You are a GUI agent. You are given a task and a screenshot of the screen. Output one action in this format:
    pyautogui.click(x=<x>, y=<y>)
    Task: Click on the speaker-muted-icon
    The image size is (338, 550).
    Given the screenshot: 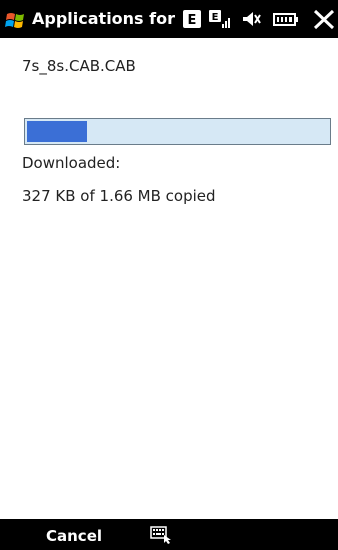 What is the action you would take?
    pyautogui.click(x=252, y=19)
    